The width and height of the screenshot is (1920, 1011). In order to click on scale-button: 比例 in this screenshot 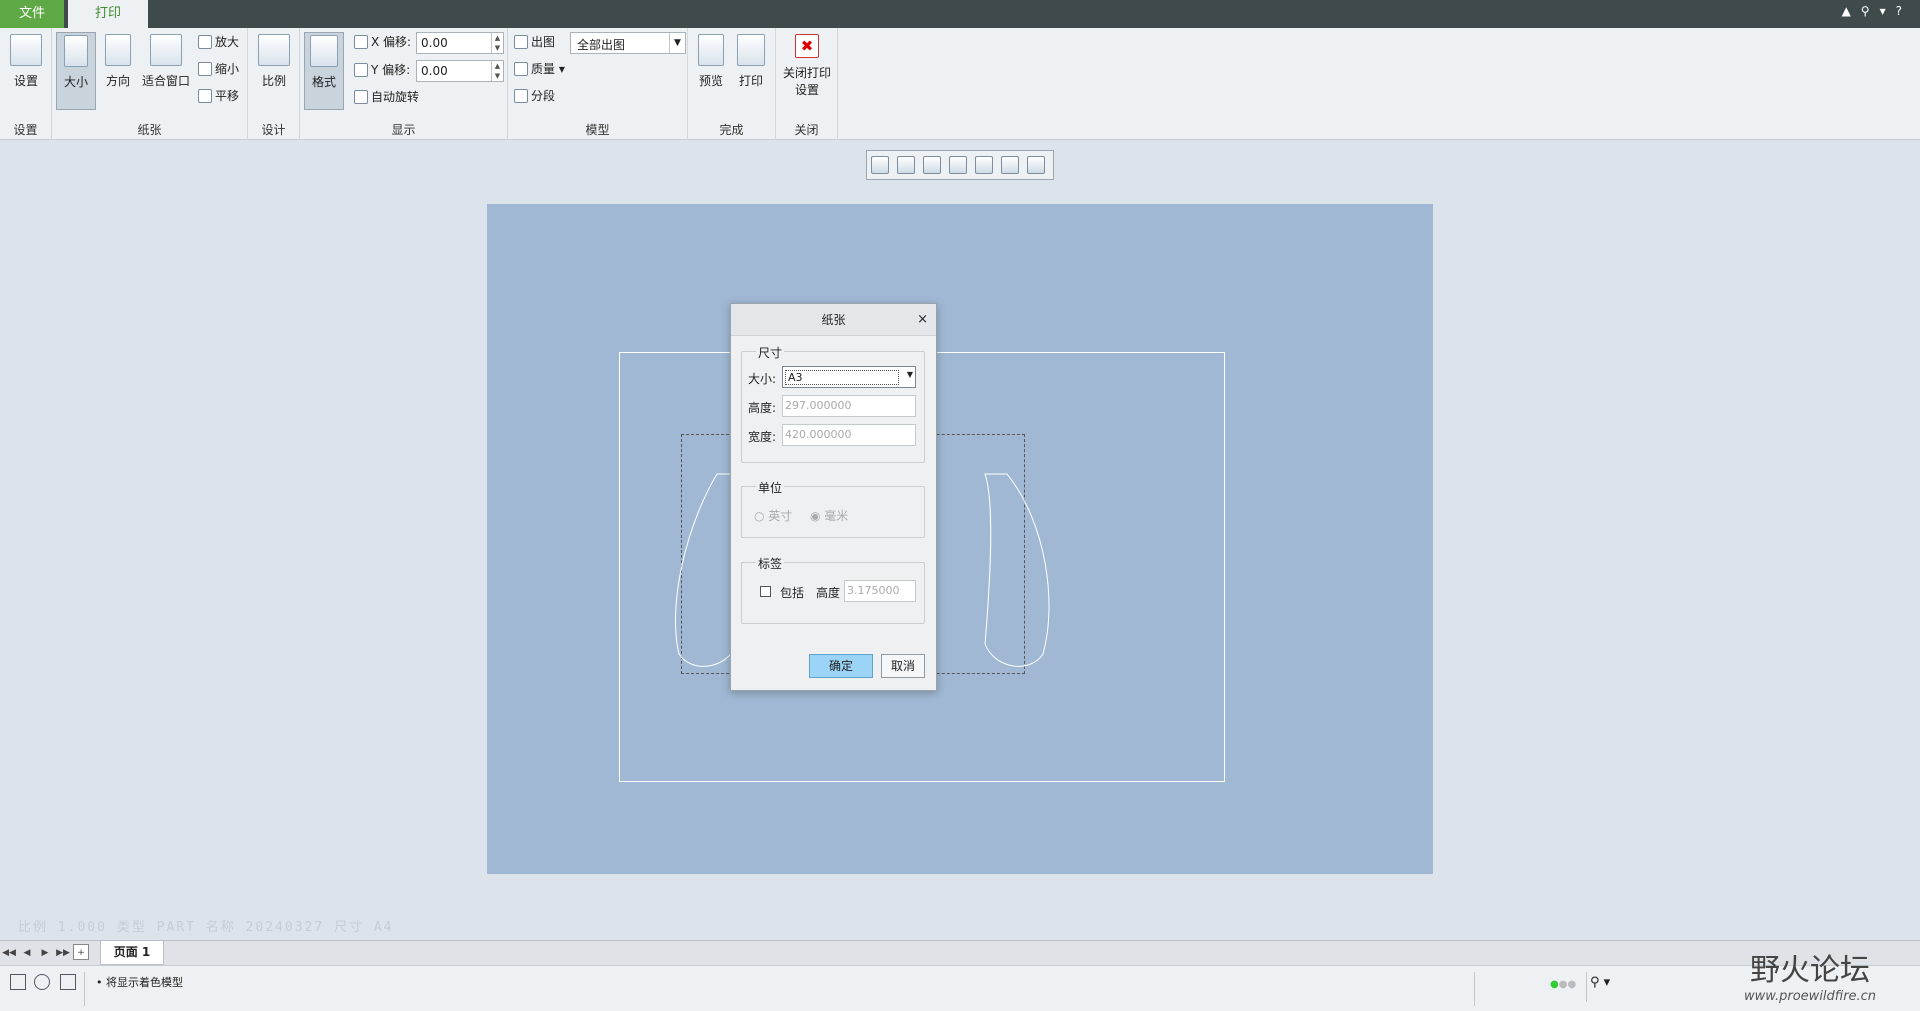, I will do `click(274, 71)`.